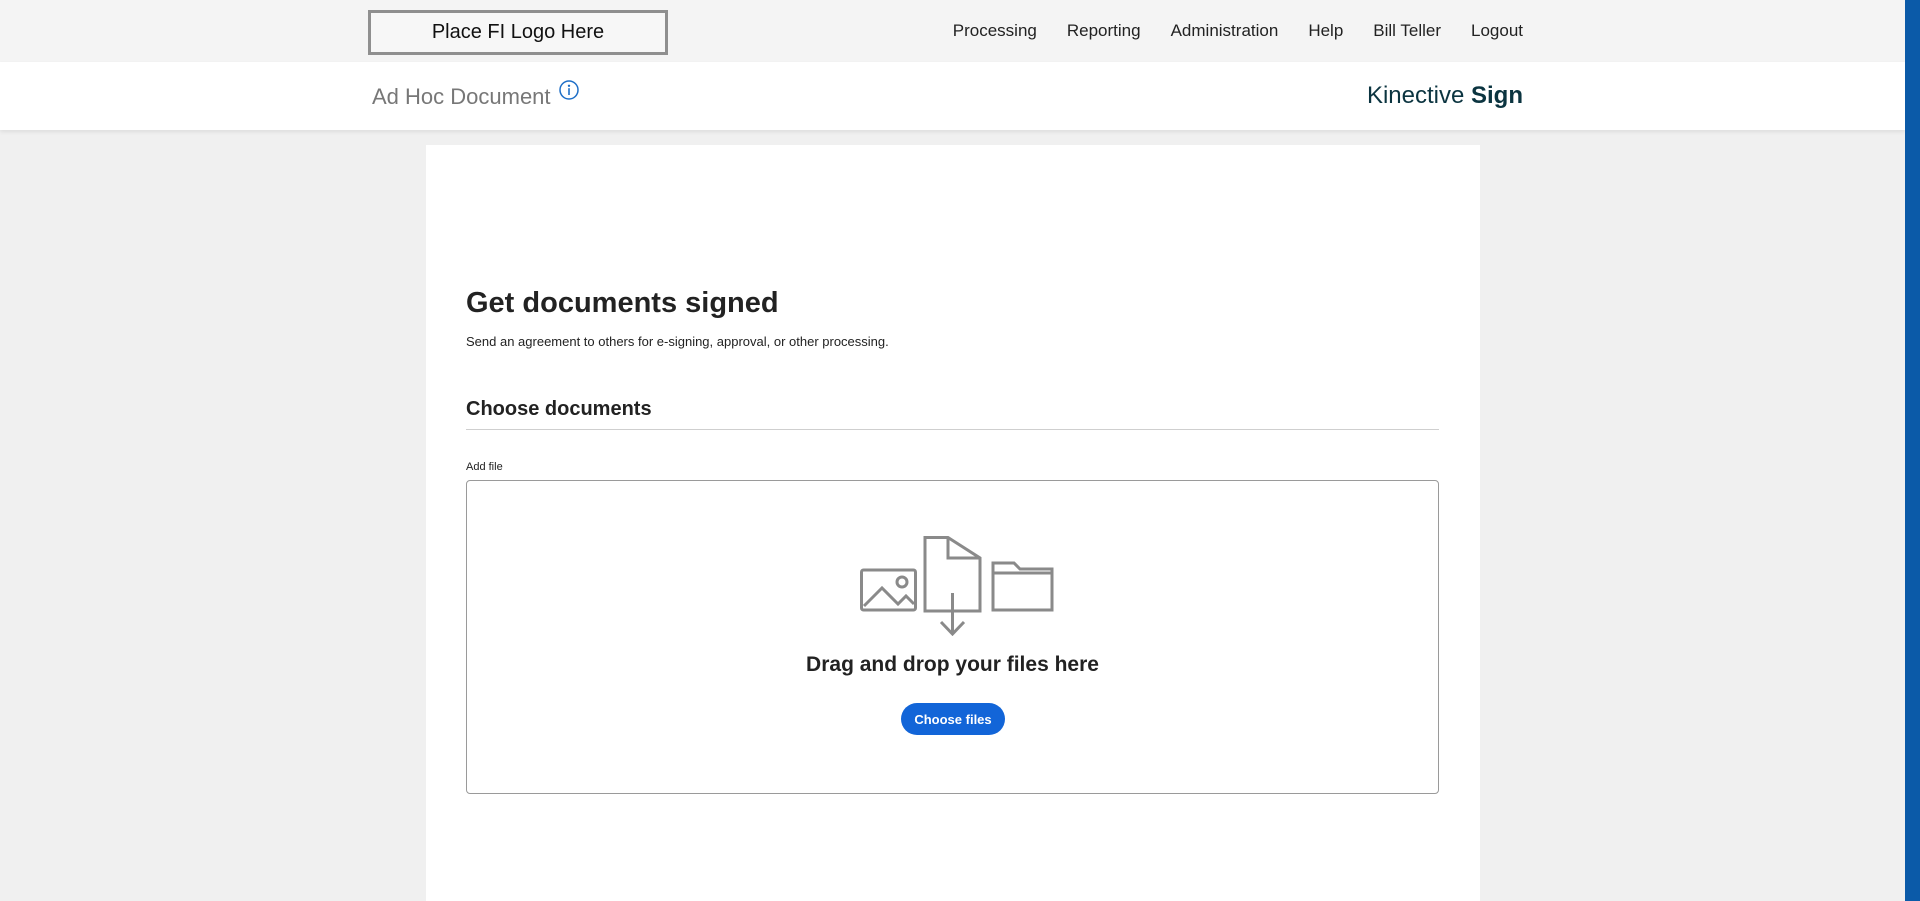 Image resolution: width=1920 pixels, height=901 pixels. I want to click on brand-logo: Kinective Sign, so click(1445, 96).